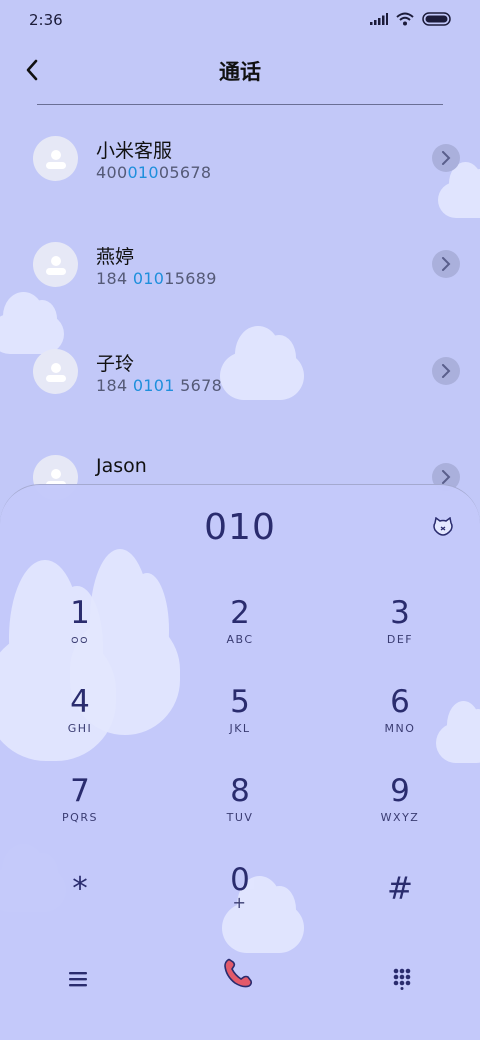 The height and width of the screenshot is (1040, 480). What do you see at coordinates (80, 791) in the screenshot?
I see `key-digit: 7` at bounding box center [80, 791].